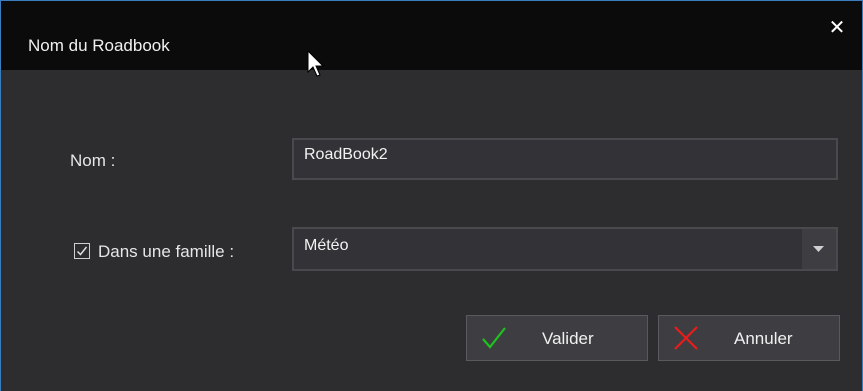  I want to click on name-input: RoadBook2, so click(565, 159).